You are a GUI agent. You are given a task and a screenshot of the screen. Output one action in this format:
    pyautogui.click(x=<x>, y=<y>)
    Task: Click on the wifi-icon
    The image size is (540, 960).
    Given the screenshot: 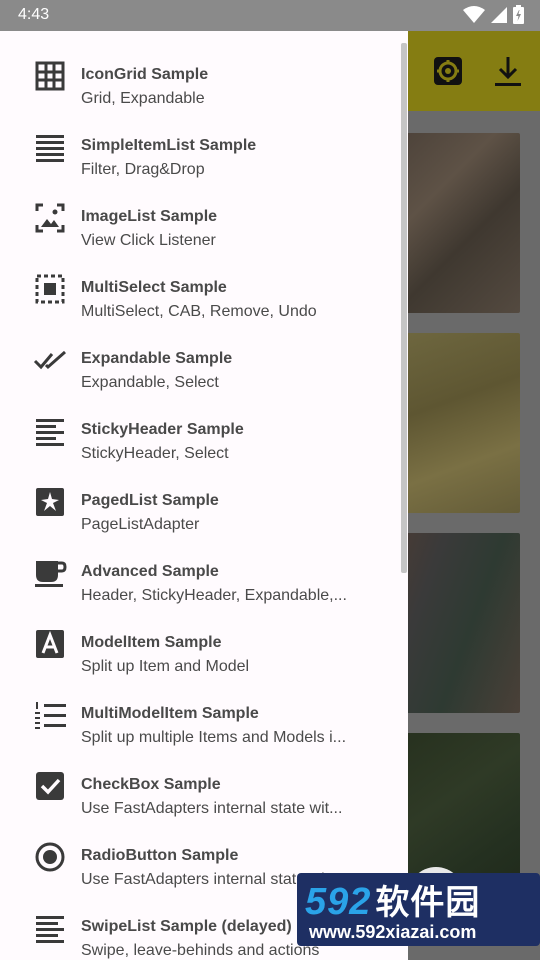 What is the action you would take?
    pyautogui.click(x=474, y=14)
    